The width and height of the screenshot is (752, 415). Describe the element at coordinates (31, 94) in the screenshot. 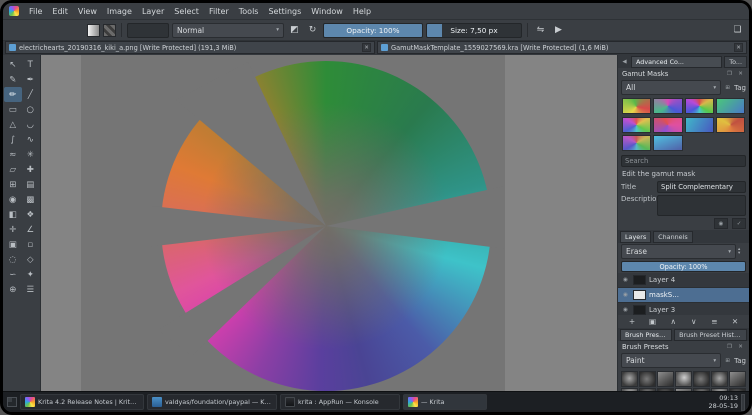

I see `line-tool-icon: ╱` at that location.